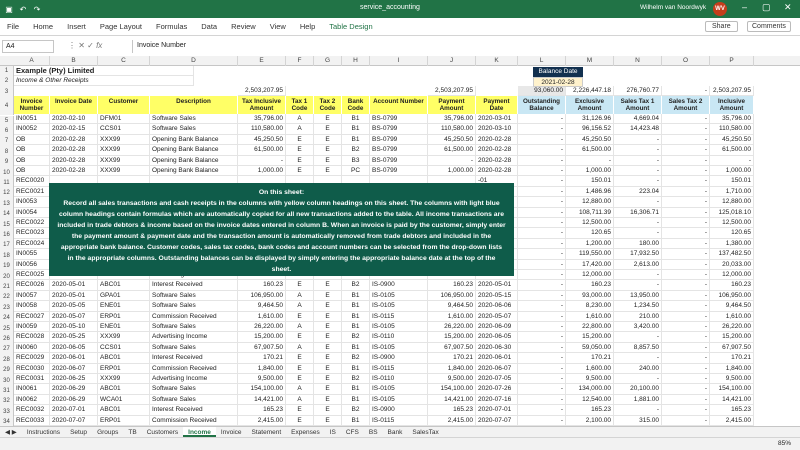 Image resolution: width=800 pixels, height=450 pixels. What do you see at coordinates (13, 26) in the screenshot?
I see `ribbon-tab-file: File` at bounding box center [13, 26].